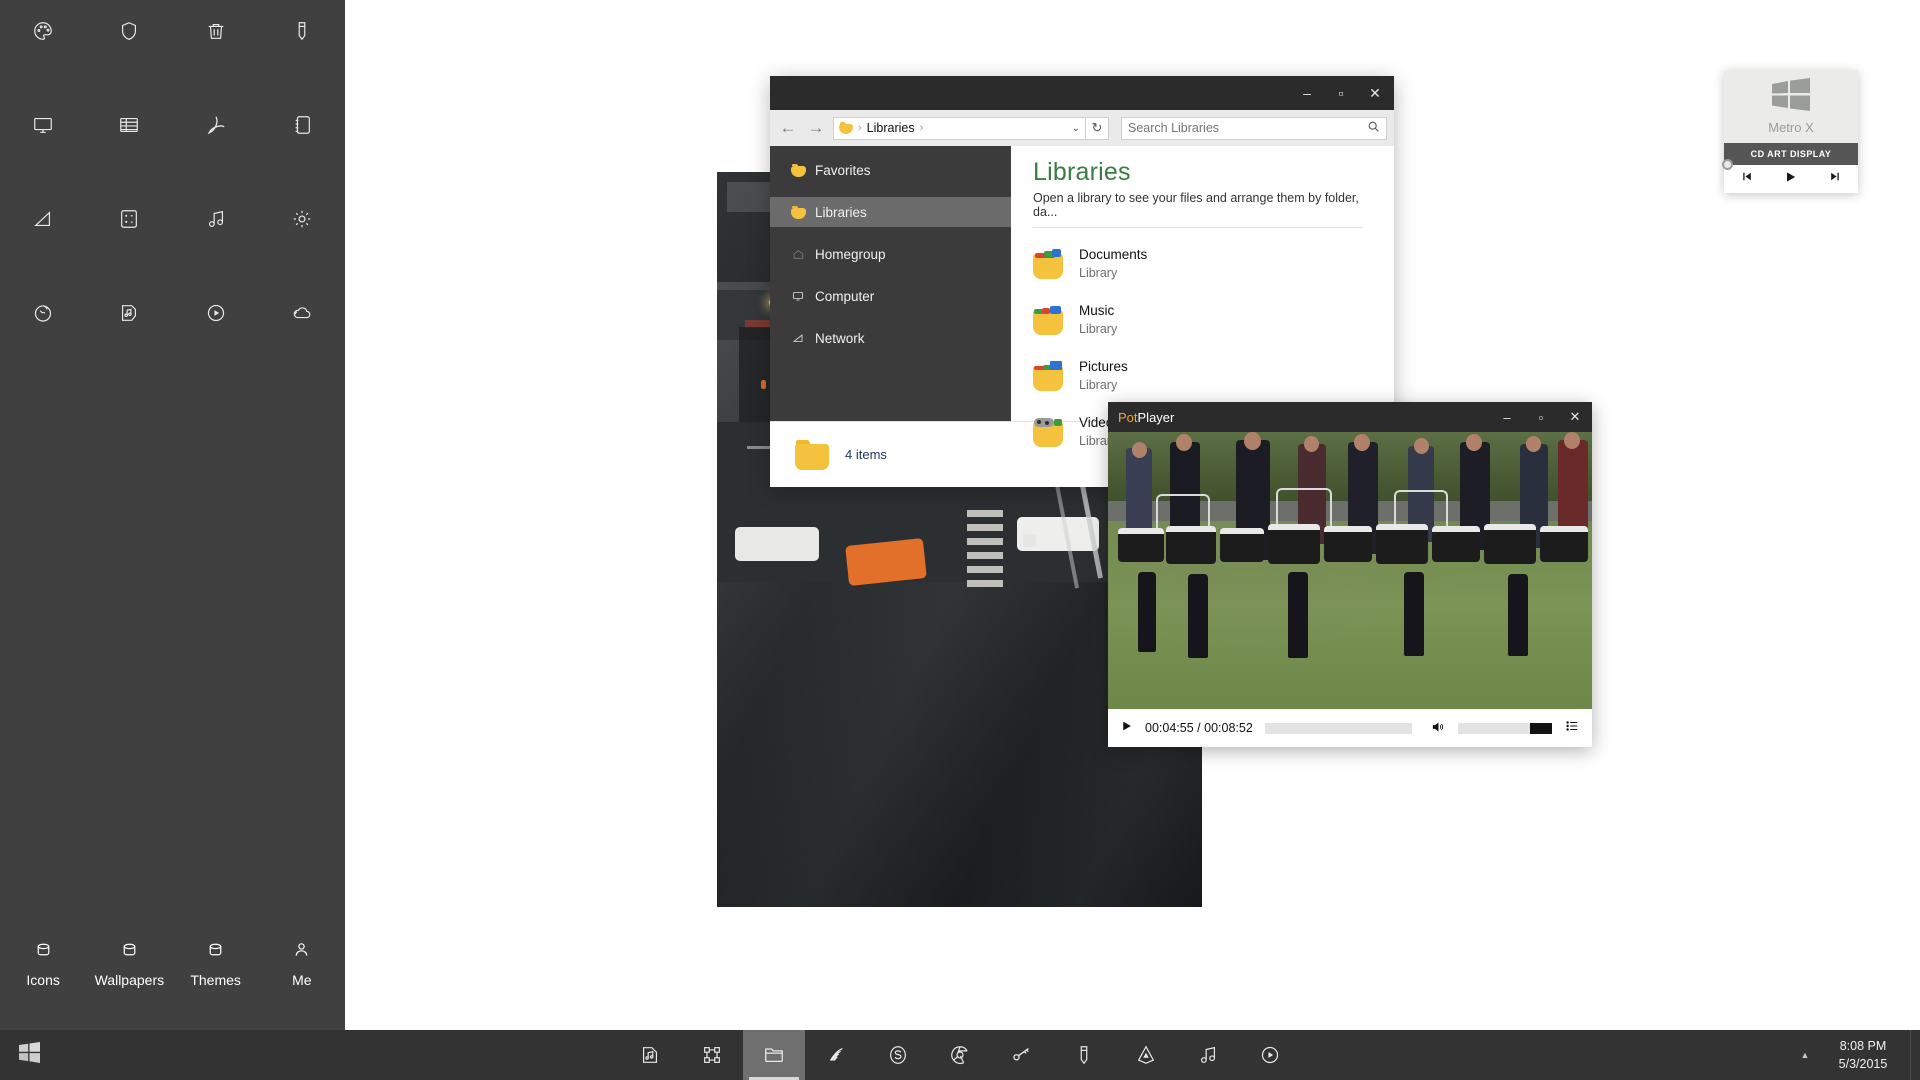  What do you see at coordinates (1097, 128) in the screenshot?
I see `refresh-button: ↻` at bounding box center [1097, 128].